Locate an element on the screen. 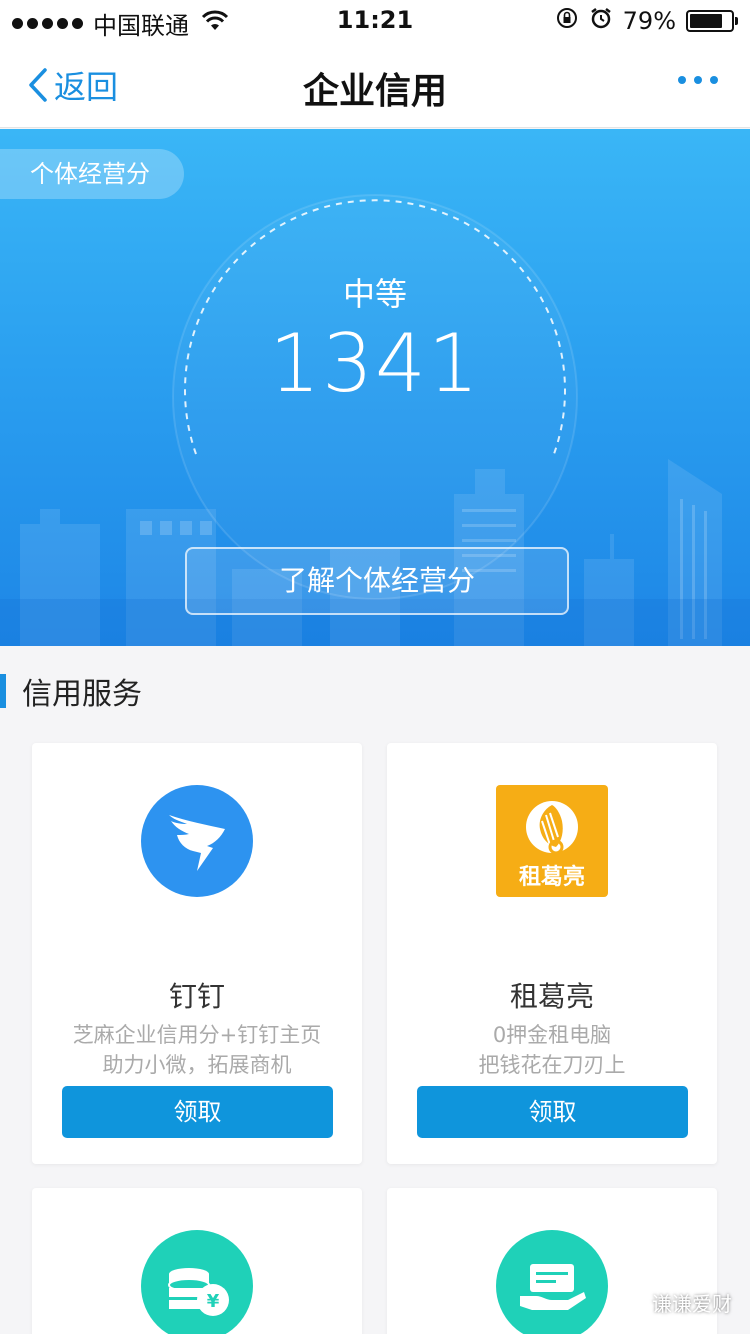  card-description-line-2: 把钱花在刀刃上 is located at coordinates (552, 1065).